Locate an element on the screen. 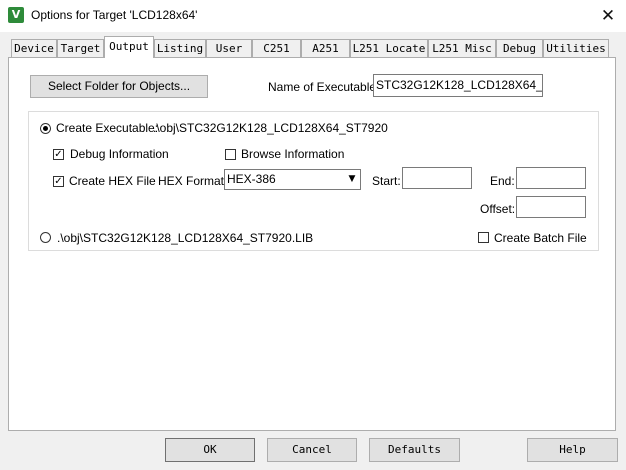 The height and width of the screenshot is (470, 626). tab-a251: A251 is located at coordinates (325, 48).